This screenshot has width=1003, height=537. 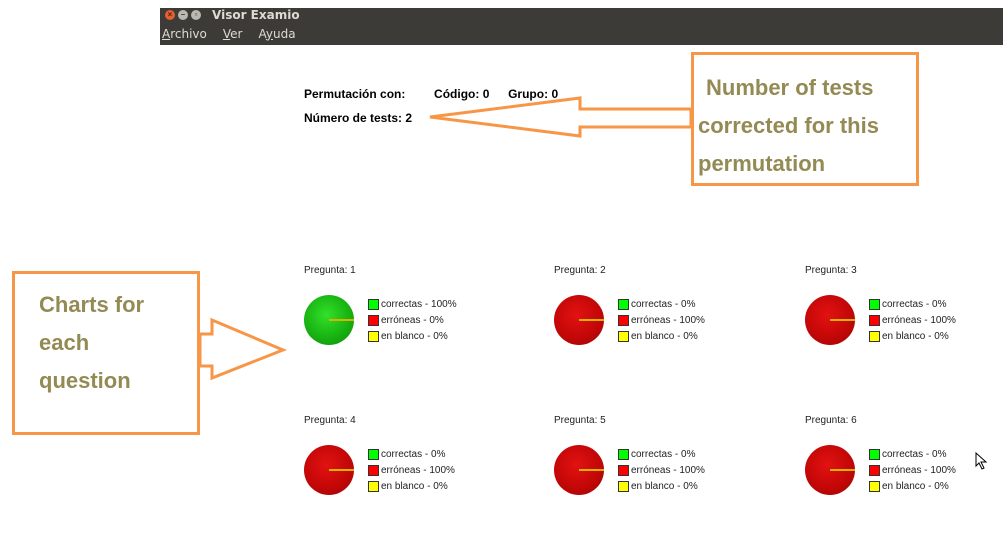 What do you see at coordinates (419, 304) in the screenshot?
I see `legend-correct: correctas - 100%` at bounding box center [419, 304].